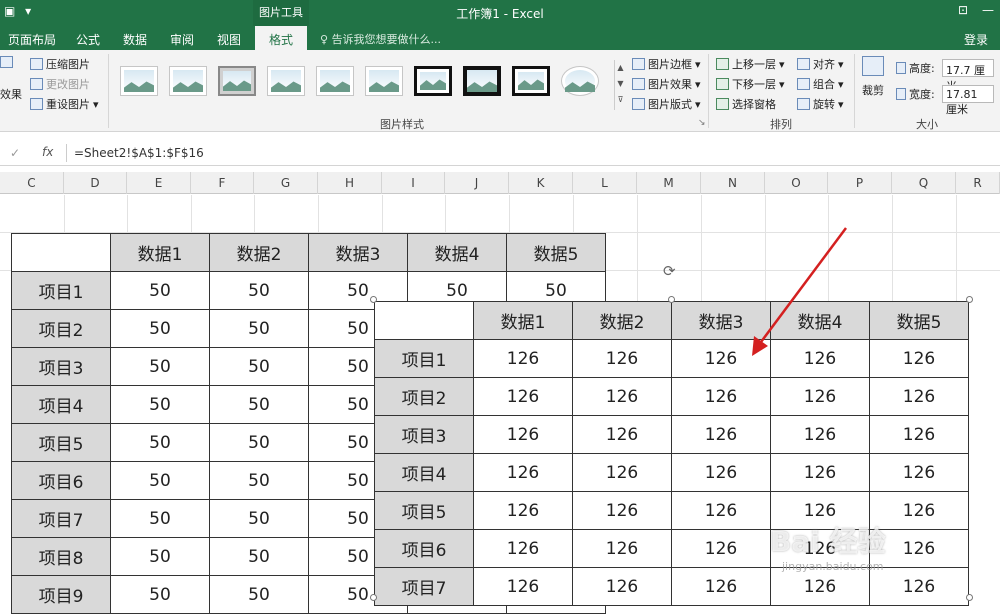 The image size is (1000, 614). I want to click on watermark-url: jingyan.baidu.com, so click(833, 566).